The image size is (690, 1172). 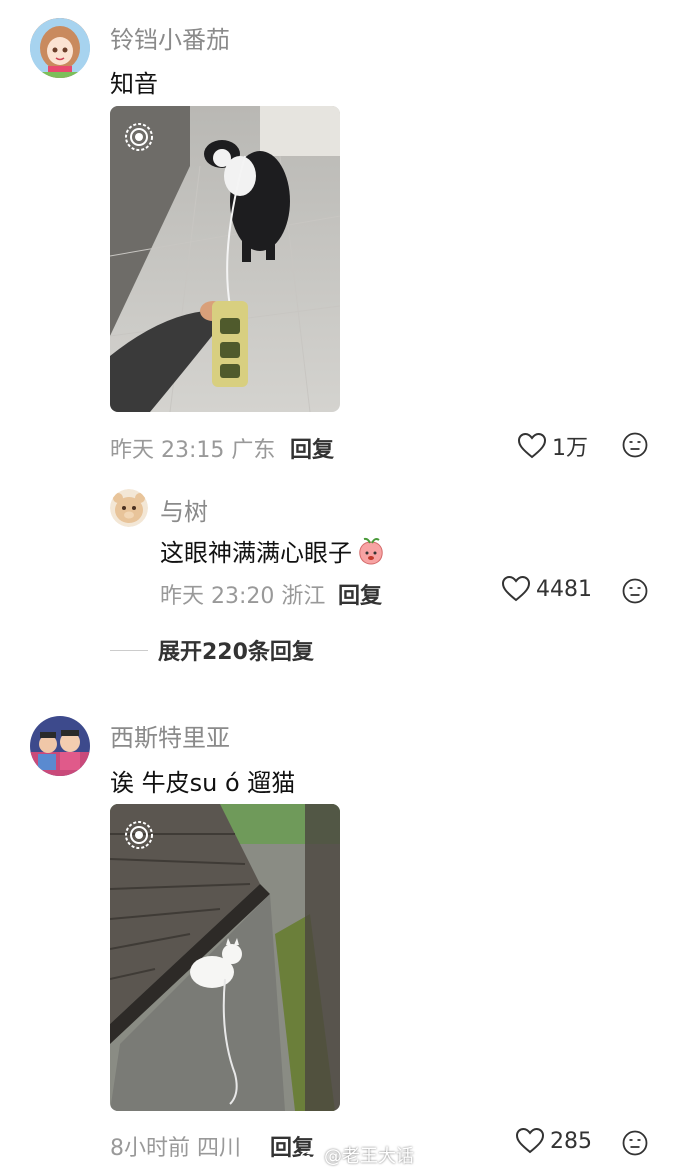 I want to click on comment-time-location: 8小时前 四川, so click(x=175, y=1146).